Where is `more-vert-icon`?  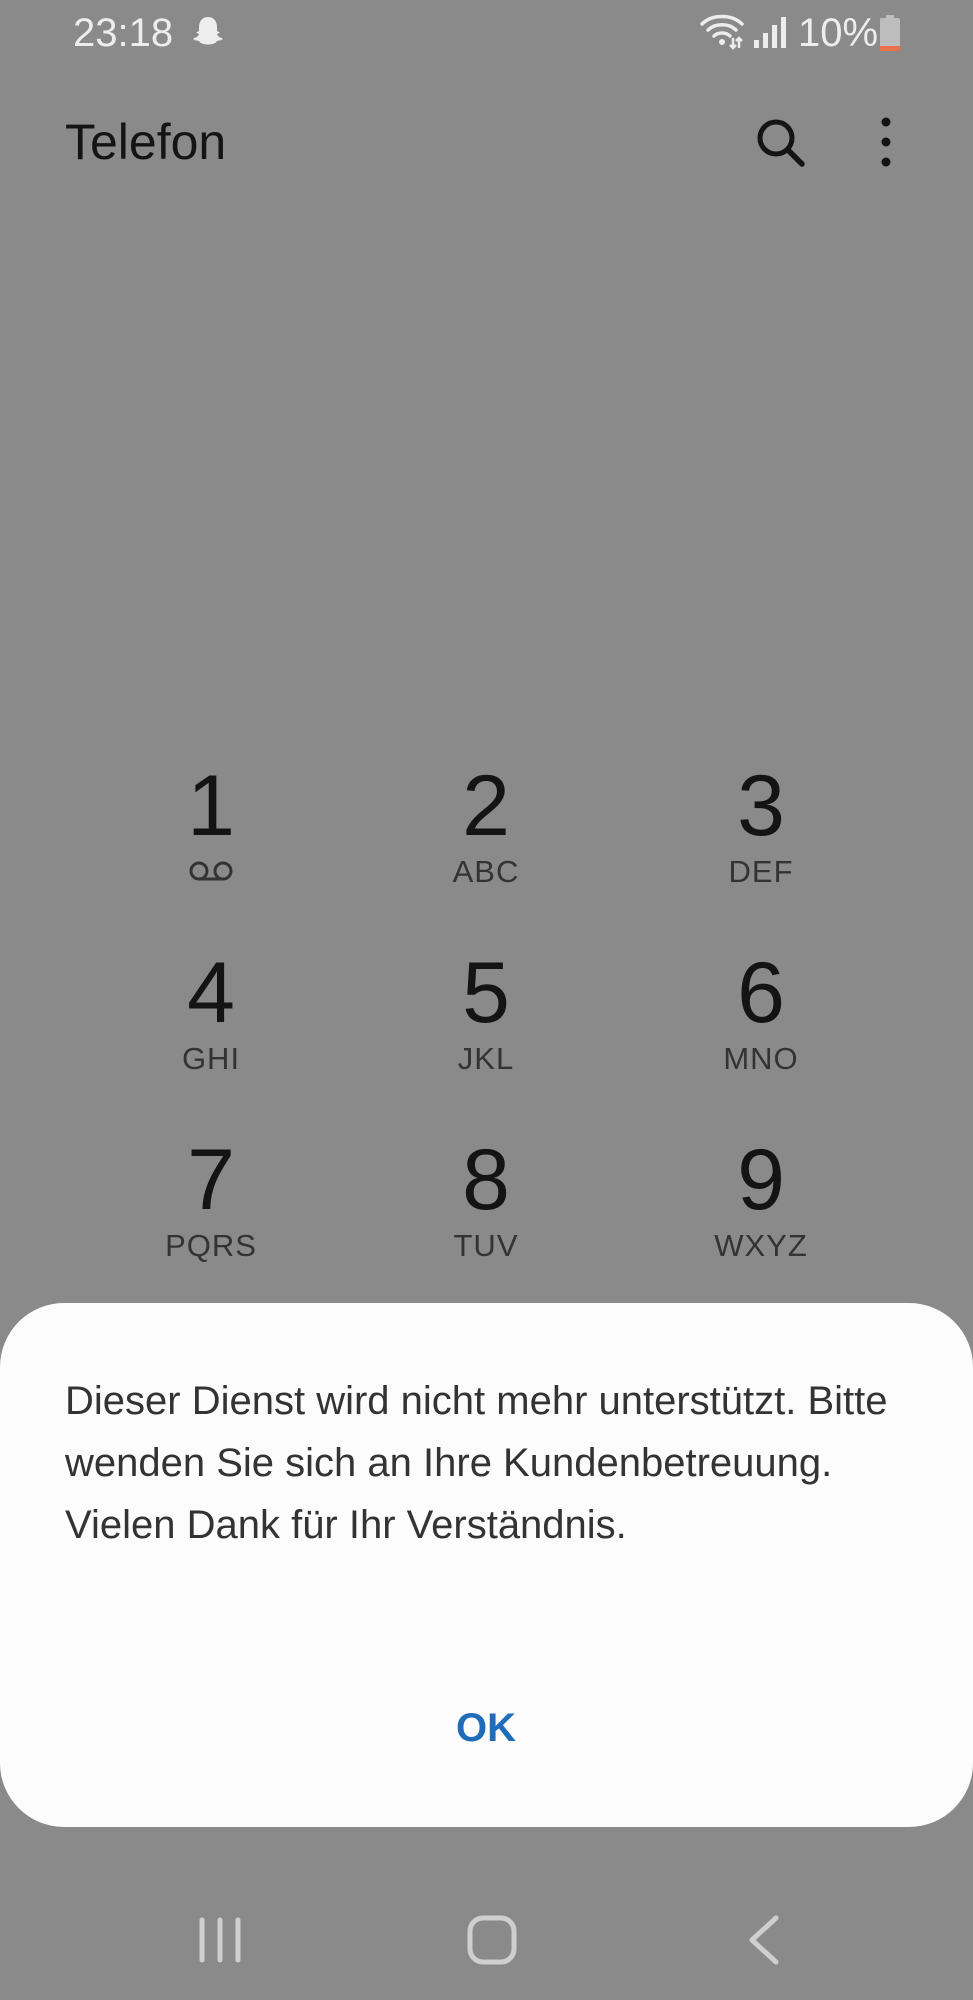
more-vert-icon is located at coordinates (886, 142).